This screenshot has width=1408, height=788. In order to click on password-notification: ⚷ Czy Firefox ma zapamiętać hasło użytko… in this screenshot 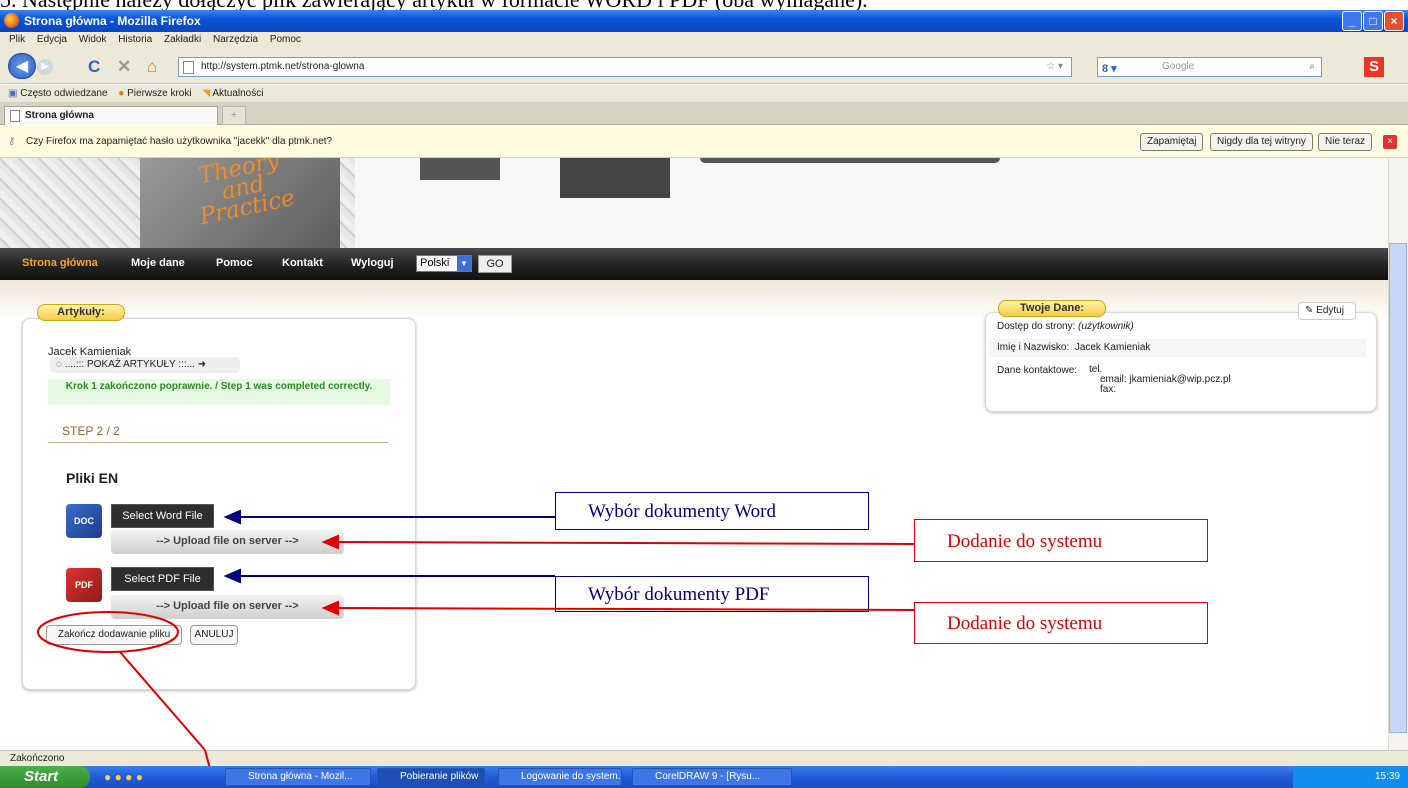, I will do `click(704, 142)`.